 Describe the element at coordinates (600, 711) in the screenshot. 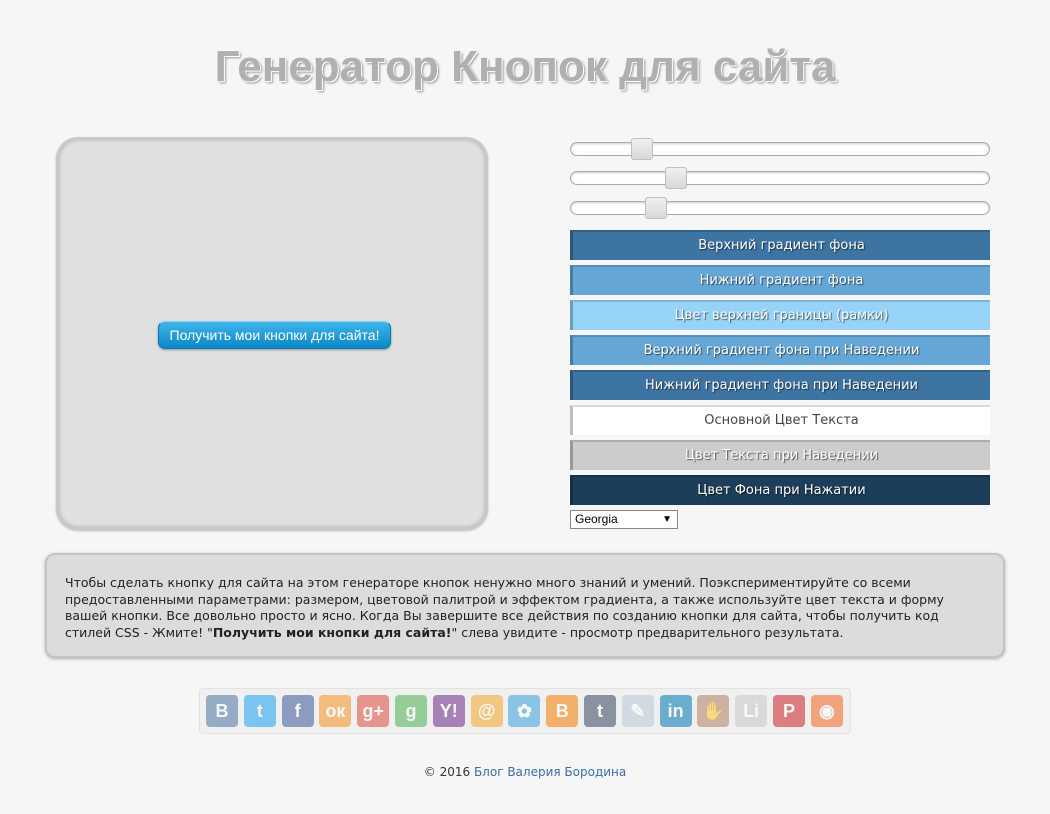

I see `tumblr-icon: t` at that location.